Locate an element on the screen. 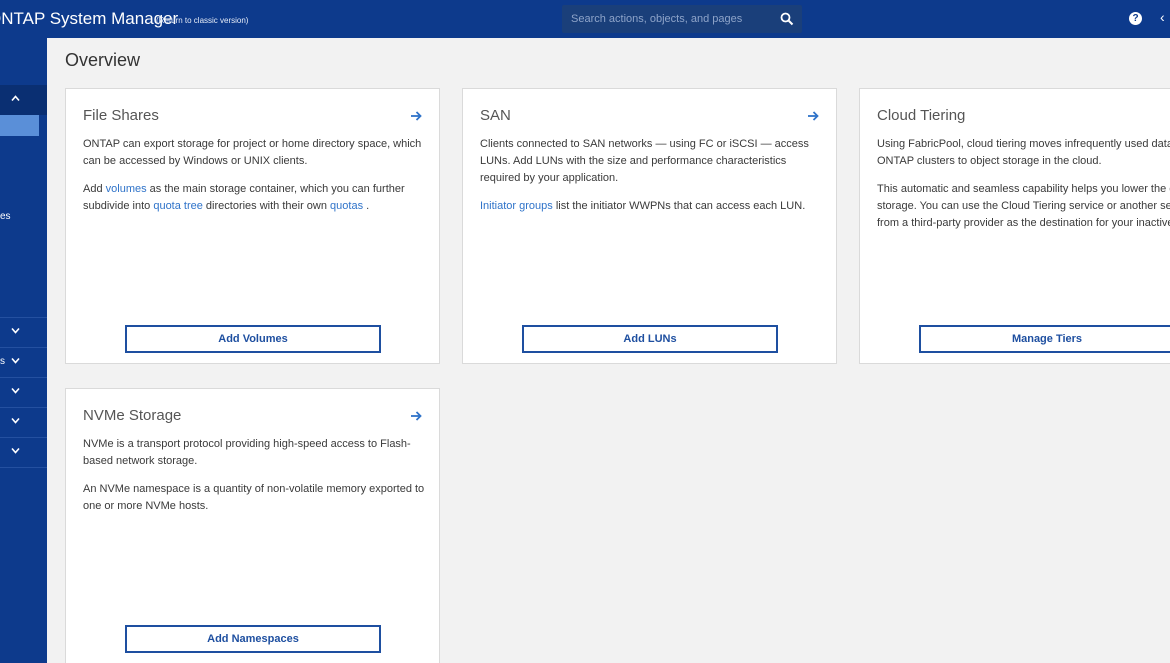 The image size is (1170, 663). quota-tree-link: quota tree is located at coordinates (178, 206).